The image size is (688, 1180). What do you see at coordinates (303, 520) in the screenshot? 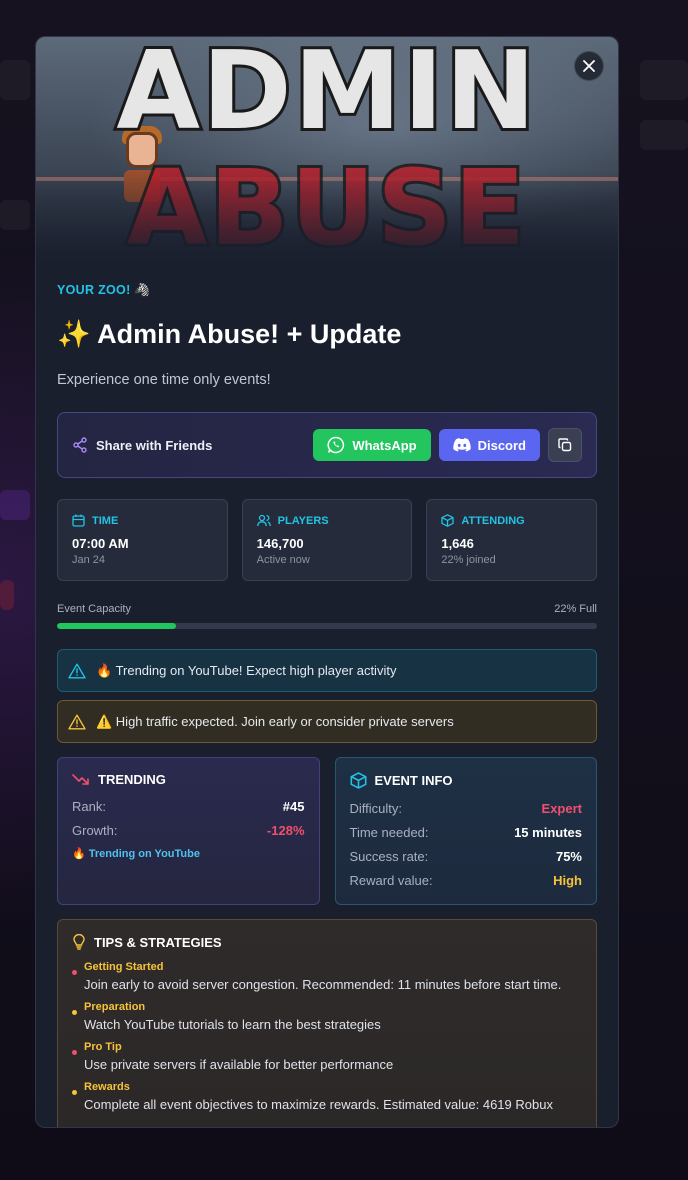
I see `stat-players-label: PLAYERS` at bounding box center [303, 520].